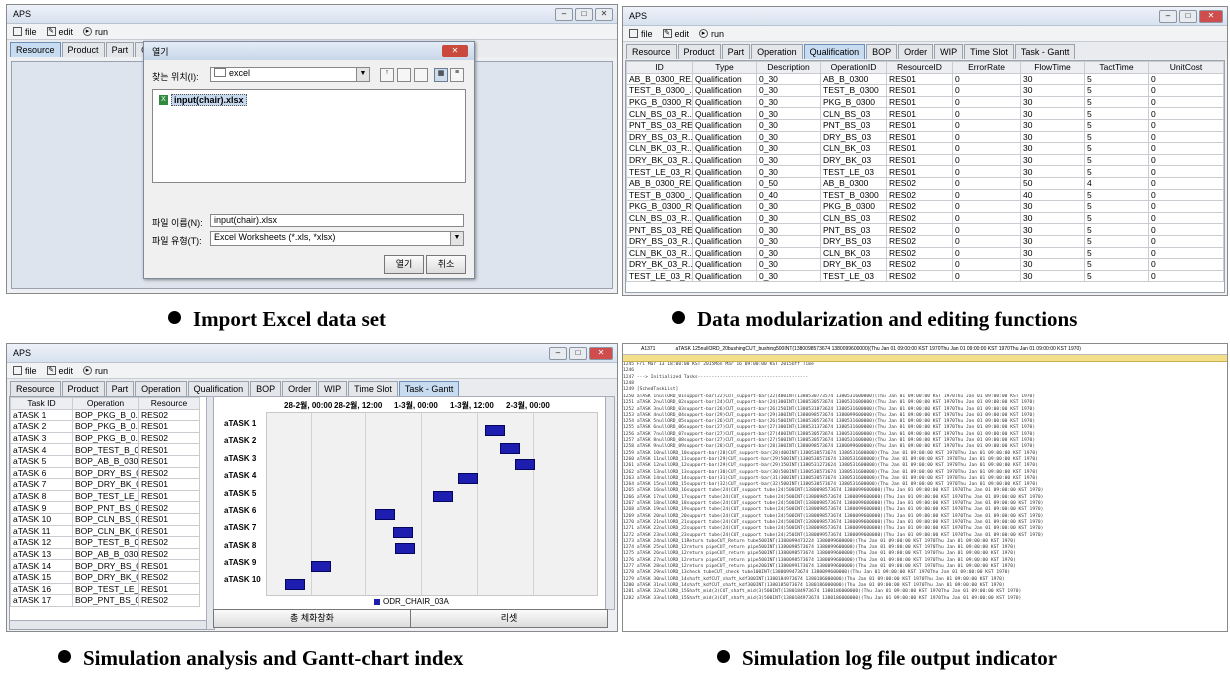 Image resolution: width=1230 pixels, height=673 pixels. What do you see at coordinates (610, 503) in the screenshot?
I see `gantt-vertical-scrollbar` at bounding box center [610, 503].